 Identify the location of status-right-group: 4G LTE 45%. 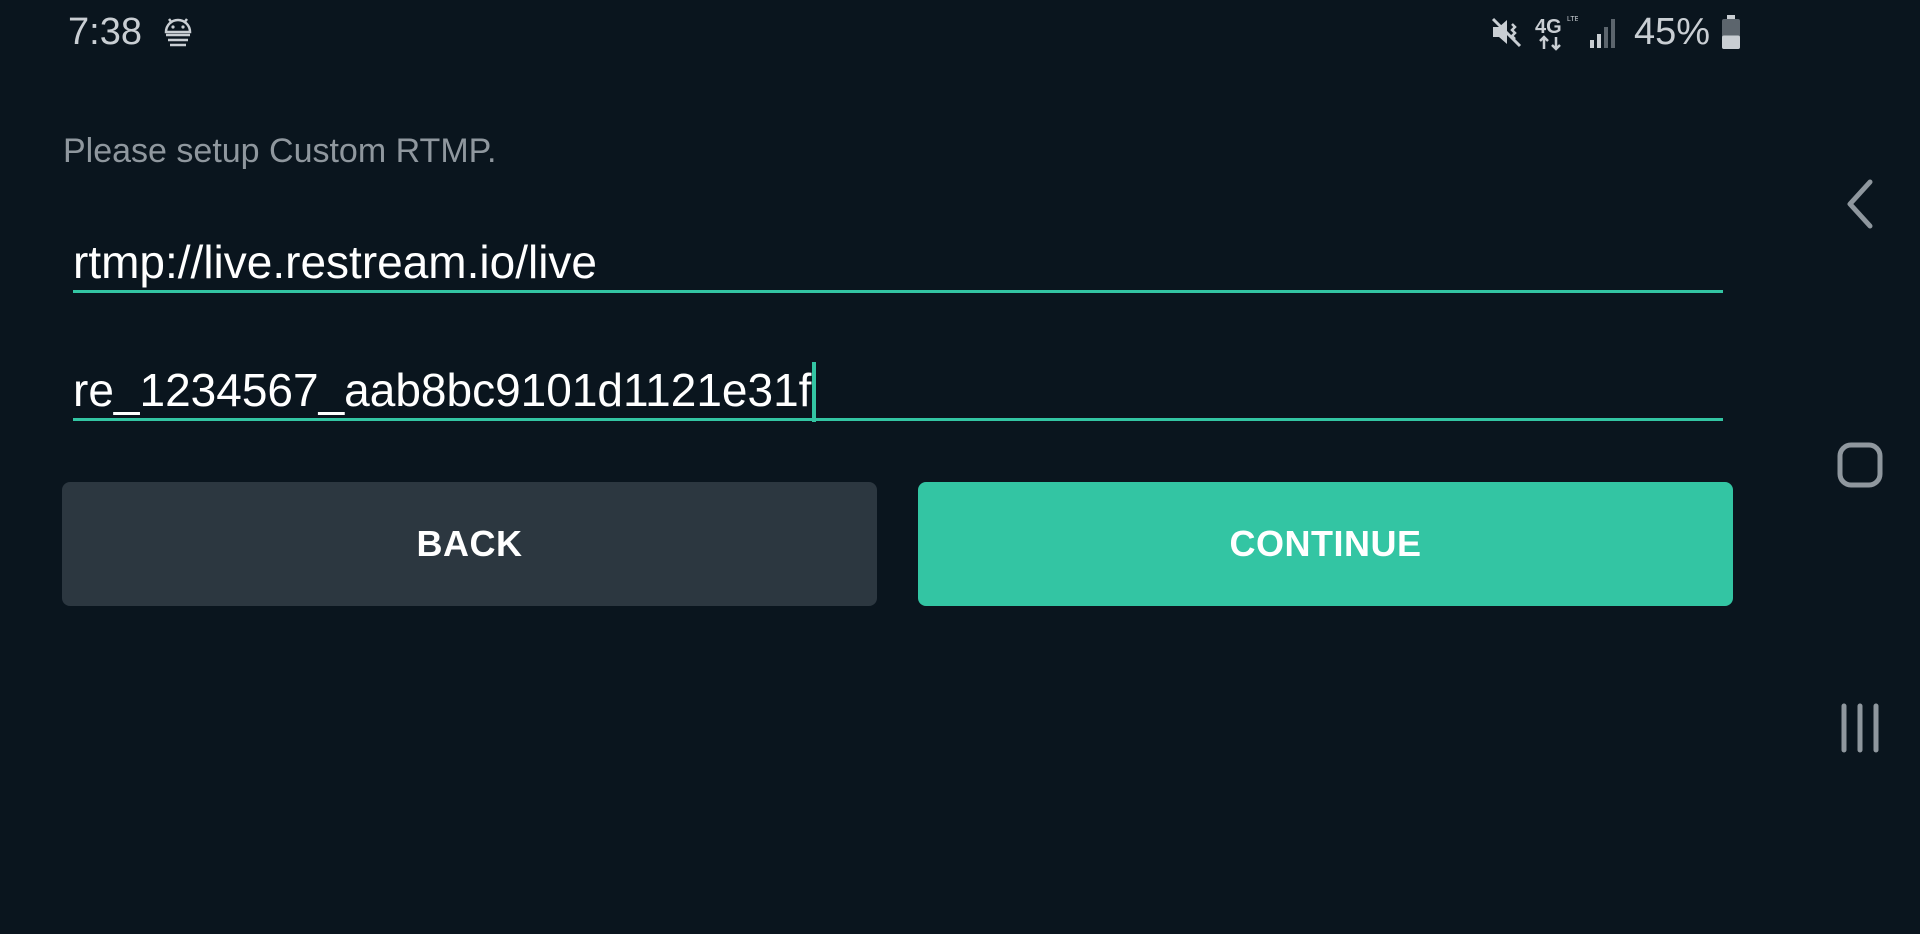
(1616, 32).